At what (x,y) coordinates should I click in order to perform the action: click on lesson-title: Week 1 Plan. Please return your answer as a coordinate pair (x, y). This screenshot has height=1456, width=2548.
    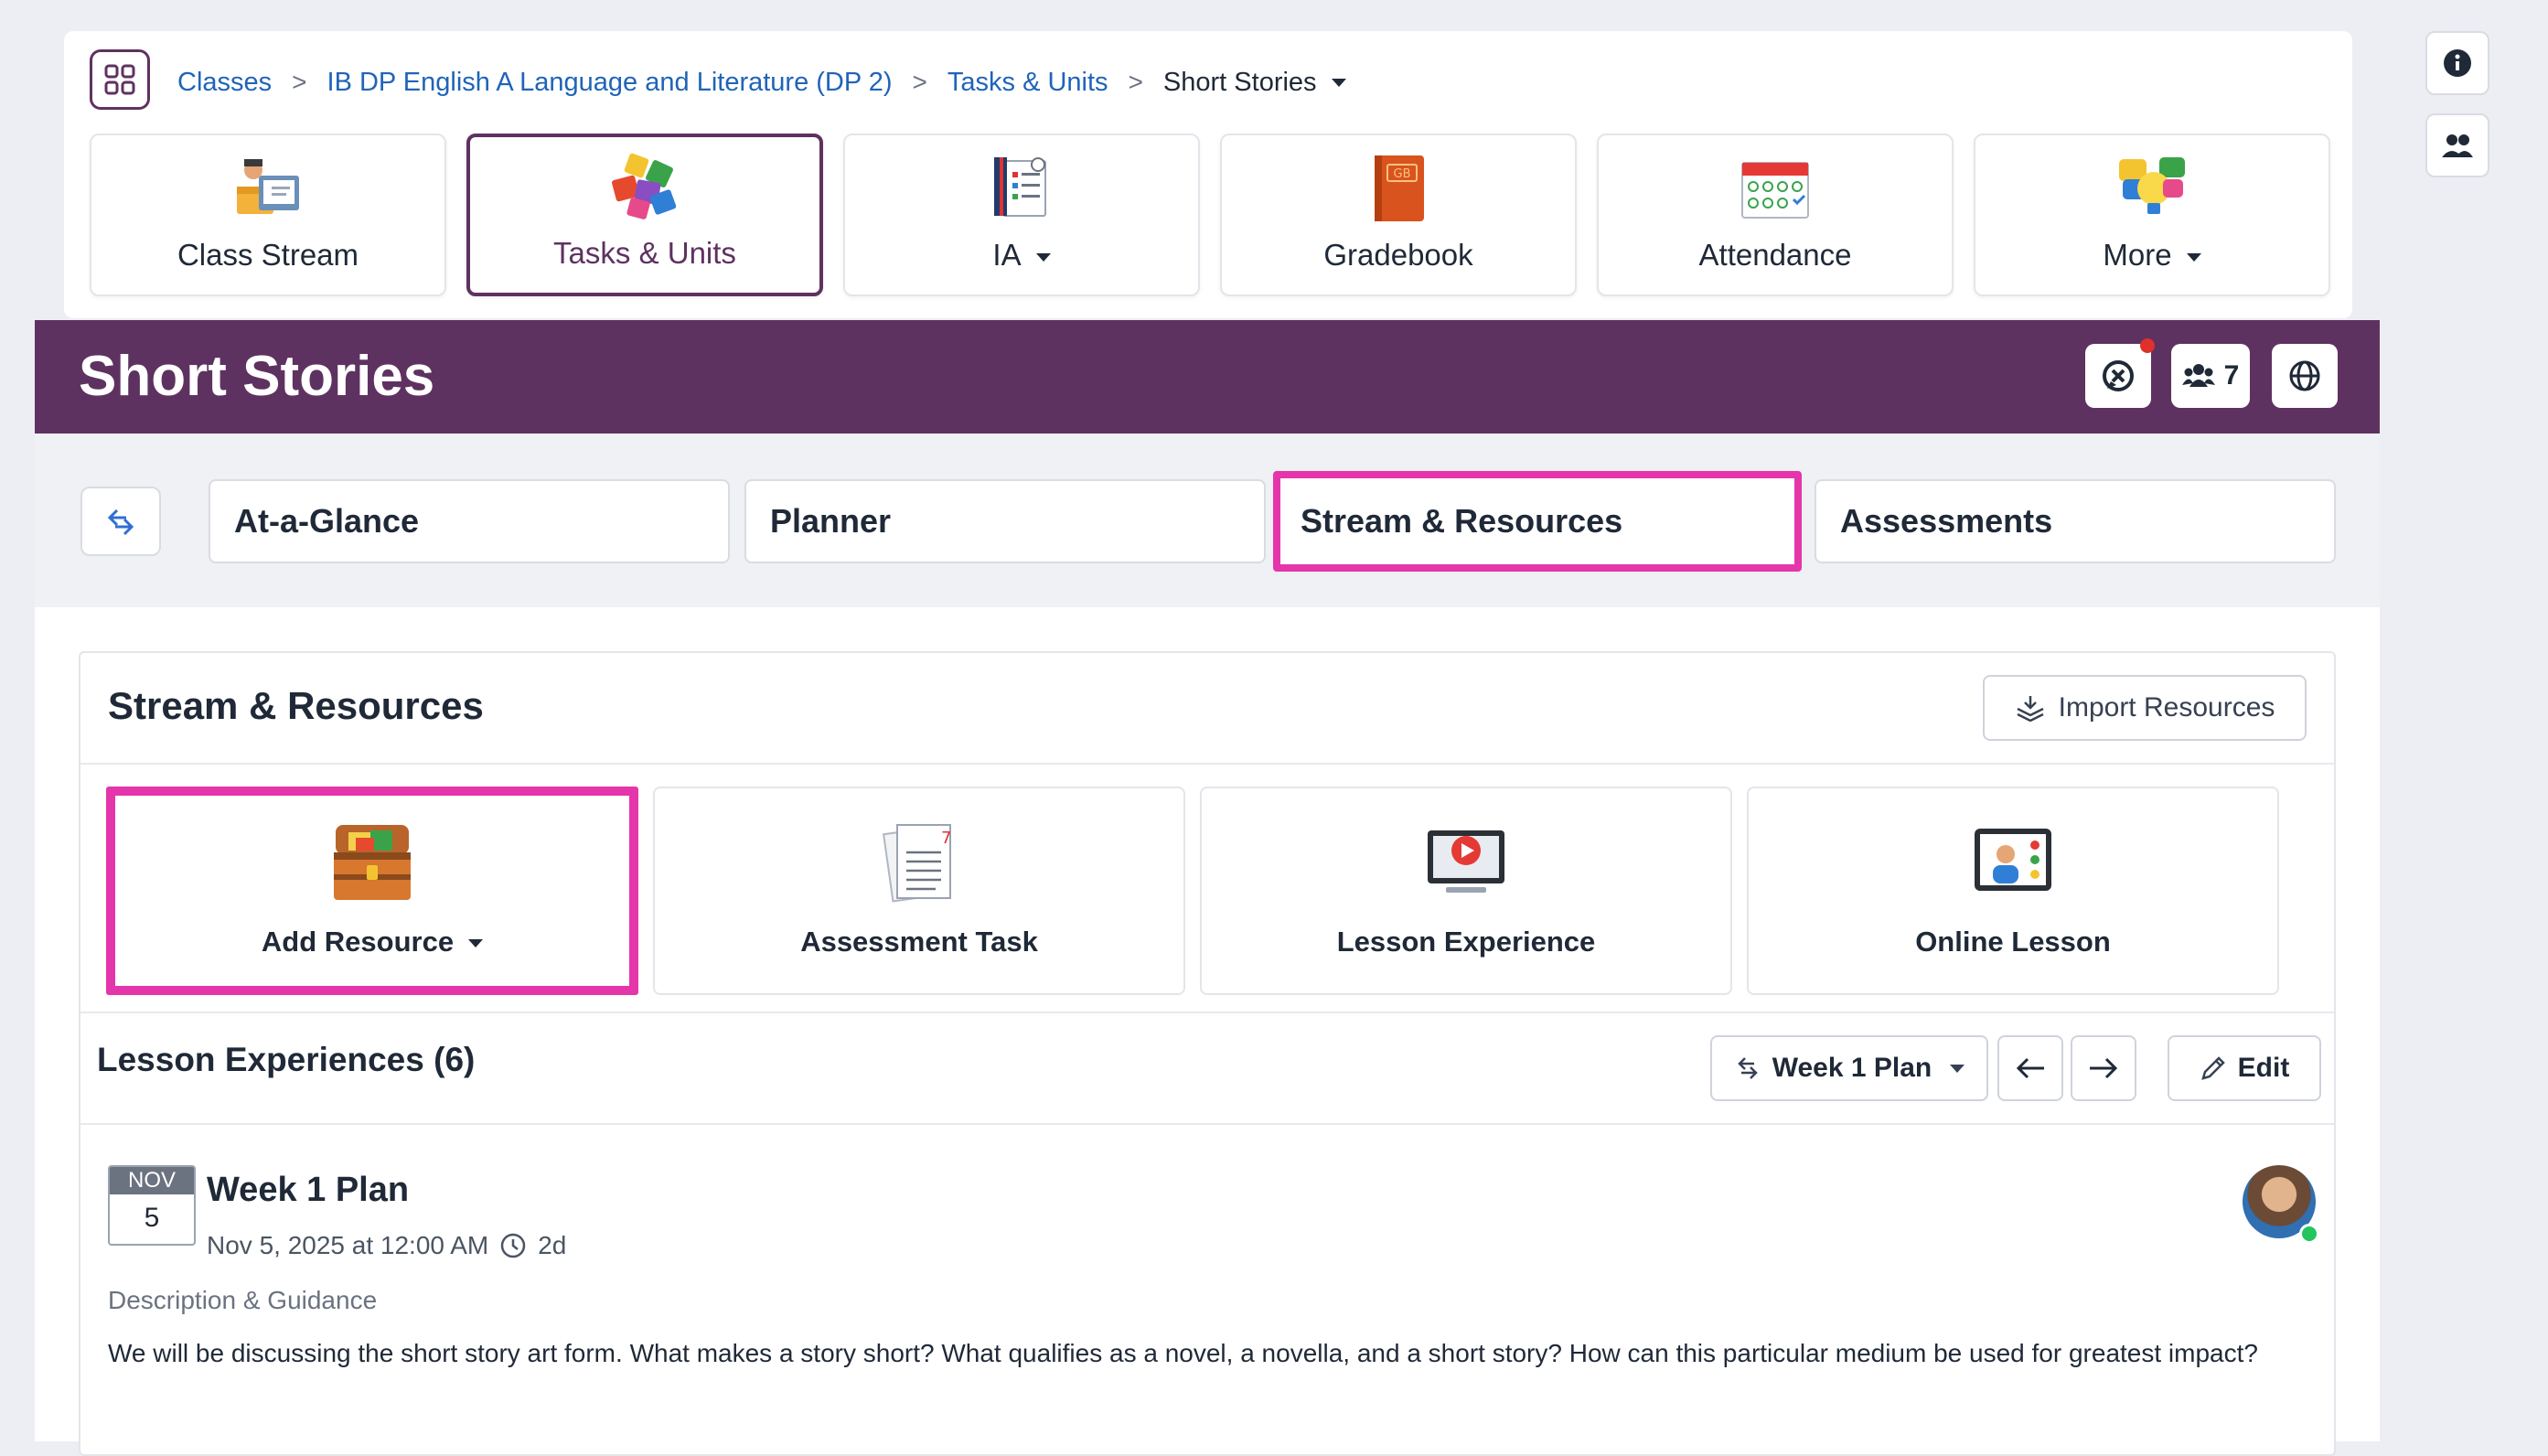
    Looking at the image, I should click on (308, 1190).